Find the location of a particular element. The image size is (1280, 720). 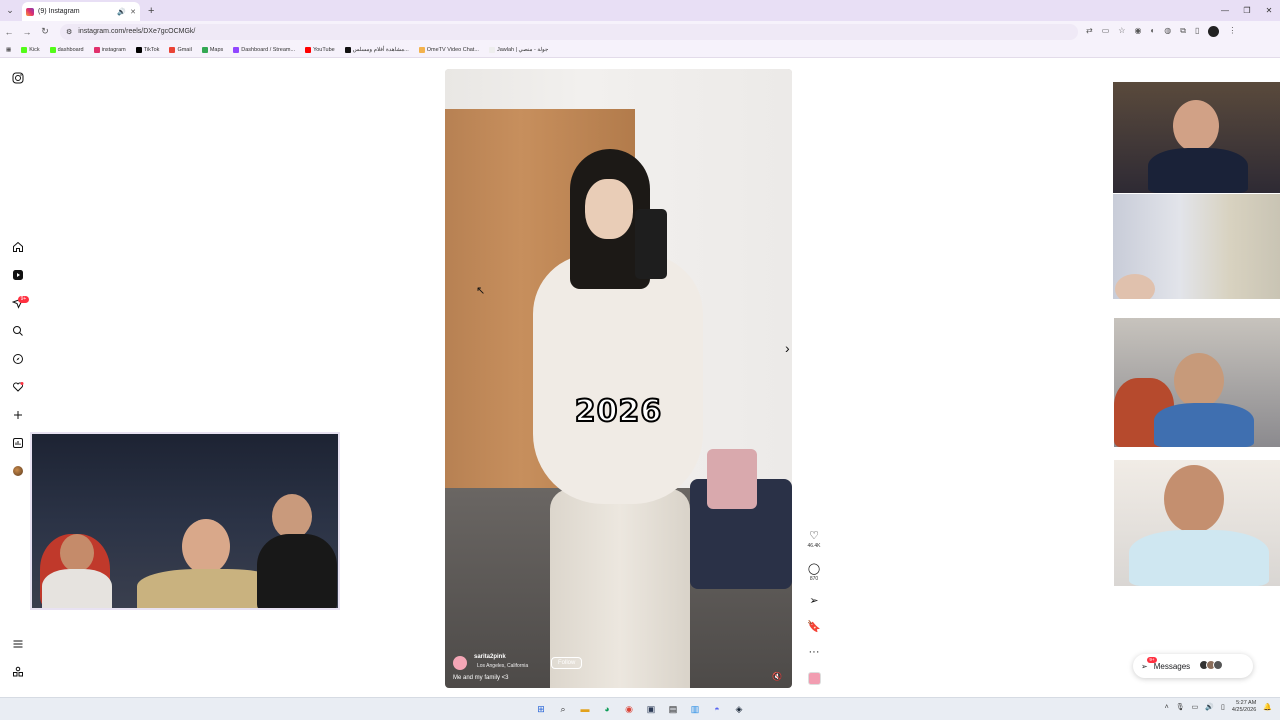

reel-actions: ♡ 46.4K ◯ 870 ➢ 🔖 ··· is located at coordinates (814, 610).